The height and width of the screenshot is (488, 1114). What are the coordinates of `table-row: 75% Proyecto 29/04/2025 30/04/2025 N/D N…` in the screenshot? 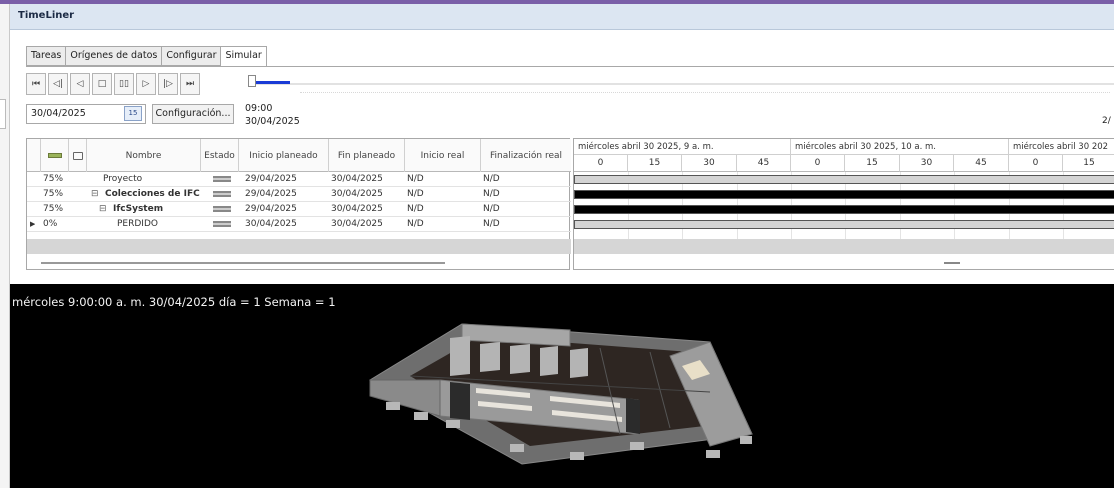 It's located at (299, 179).